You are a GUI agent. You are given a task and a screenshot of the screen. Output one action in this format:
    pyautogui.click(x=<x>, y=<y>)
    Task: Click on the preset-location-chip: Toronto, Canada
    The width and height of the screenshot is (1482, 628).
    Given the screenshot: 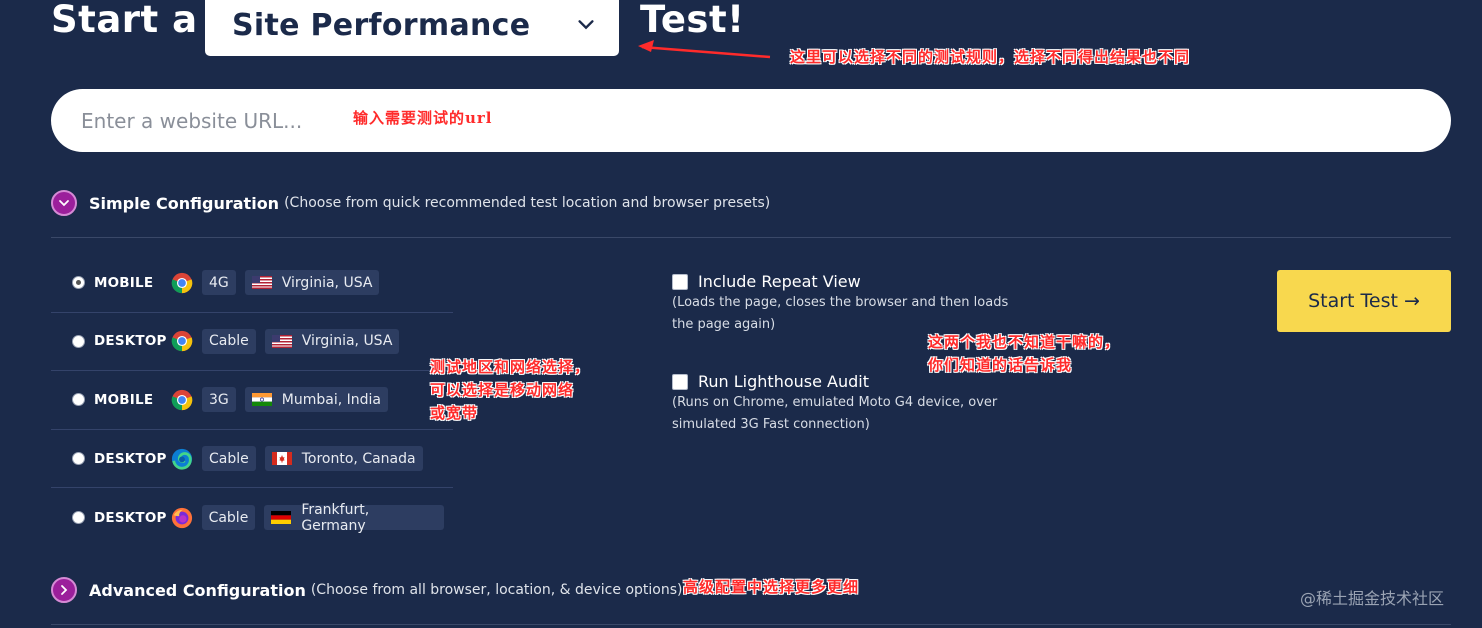 What is the action you would take?
    pyautogui.click(x=343, y=459)
    